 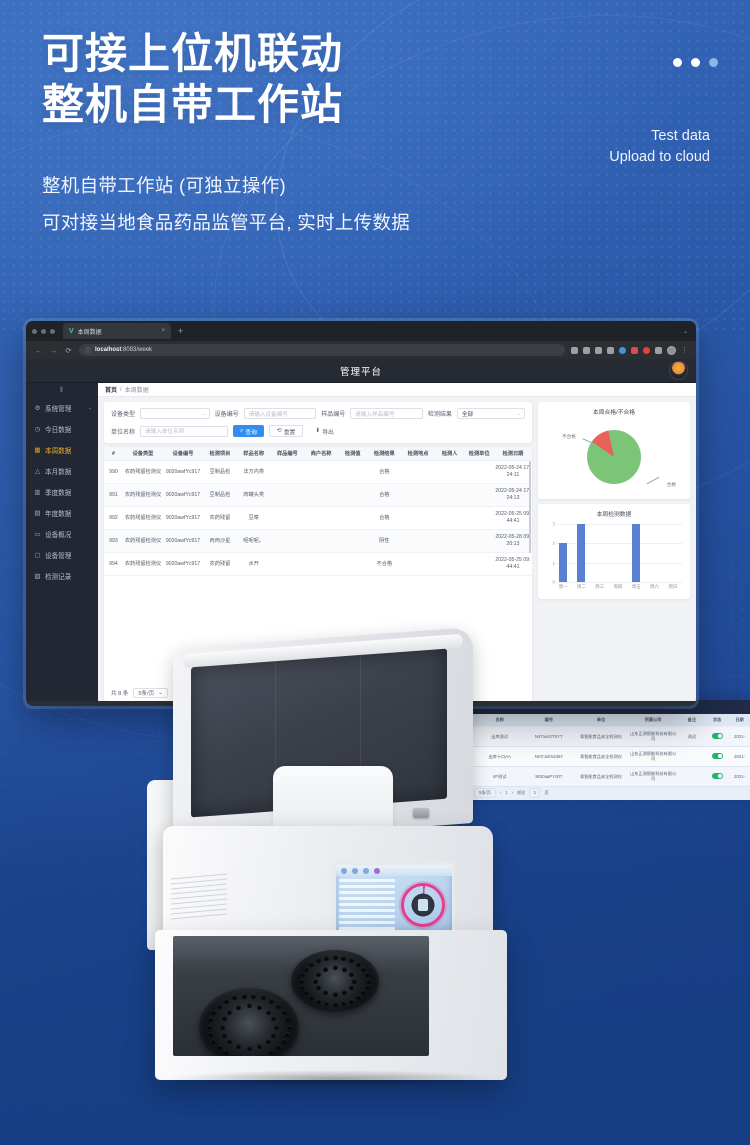 I want to click on address-bar: ⓘ localhost:8083/week, so click(x=322, y=350).